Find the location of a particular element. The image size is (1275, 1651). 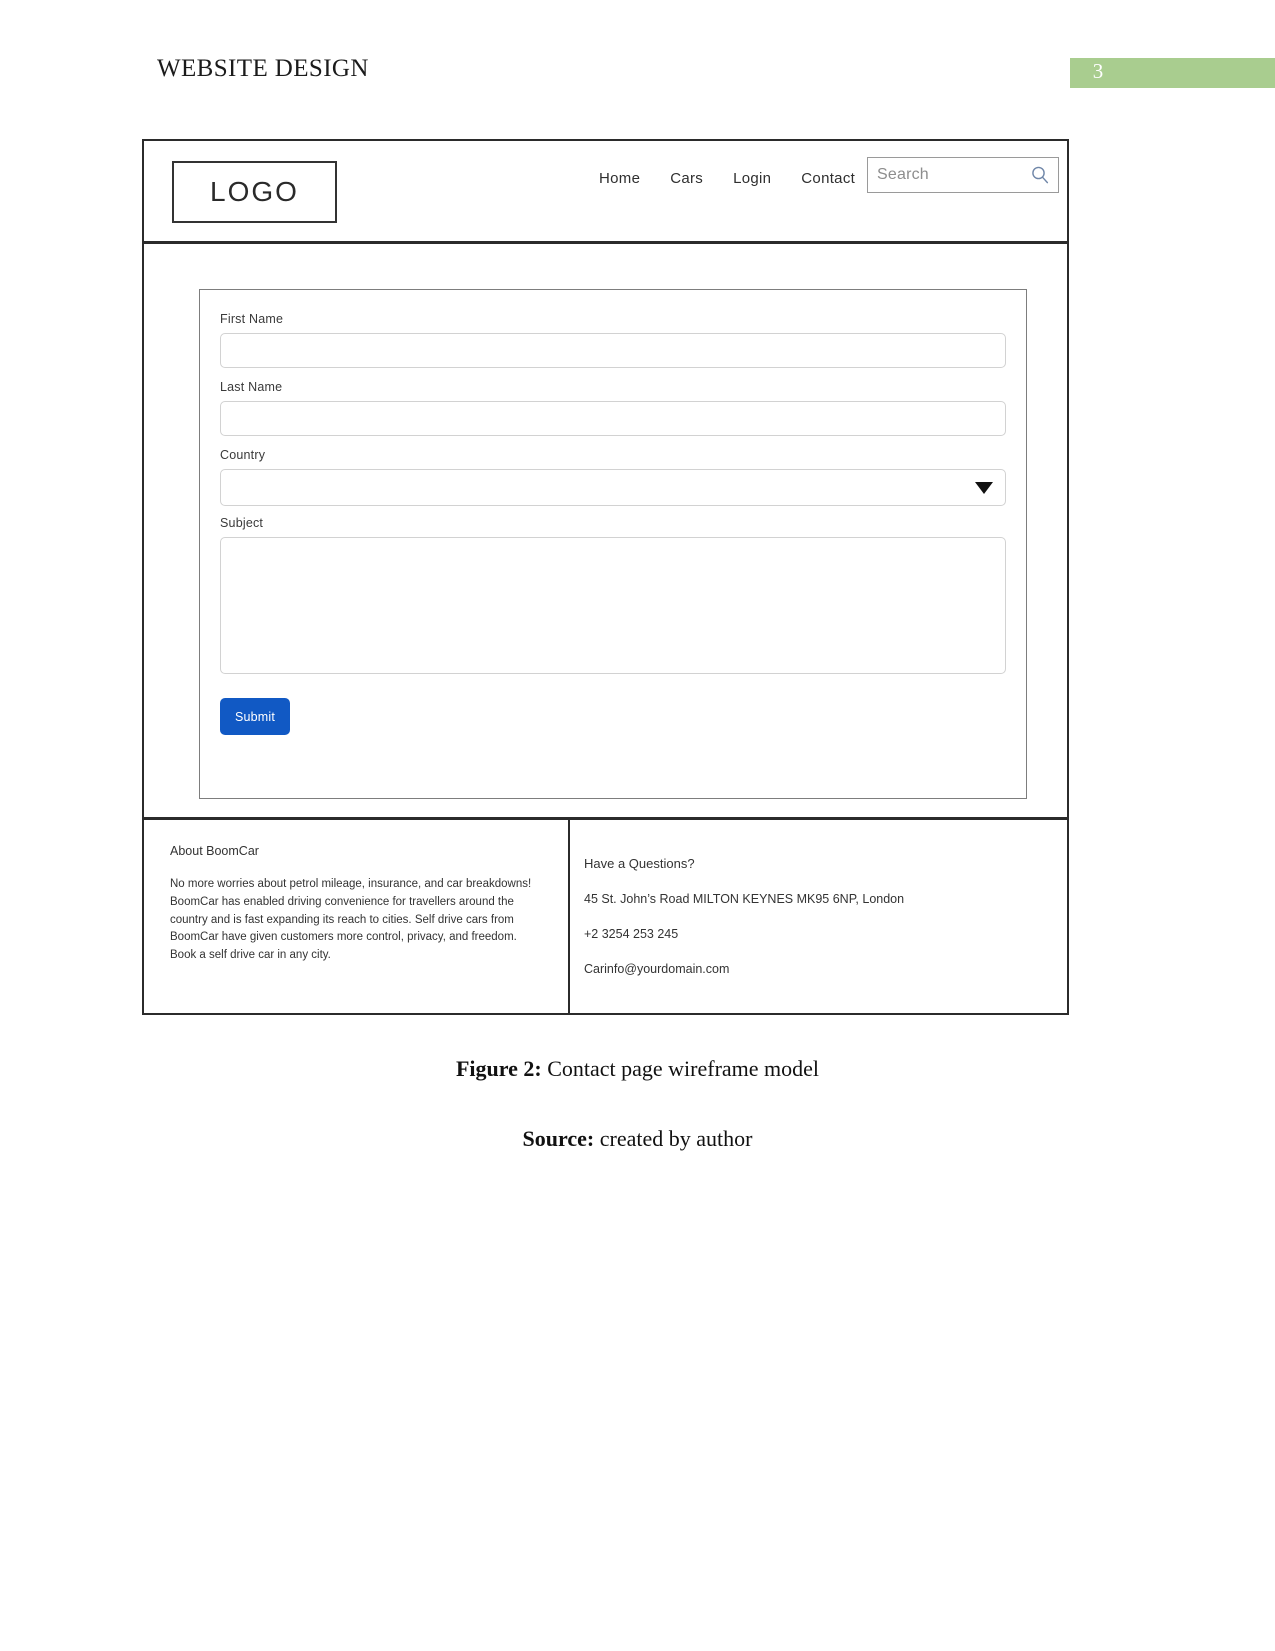

first-name-input is located at coordinates (613, 350).